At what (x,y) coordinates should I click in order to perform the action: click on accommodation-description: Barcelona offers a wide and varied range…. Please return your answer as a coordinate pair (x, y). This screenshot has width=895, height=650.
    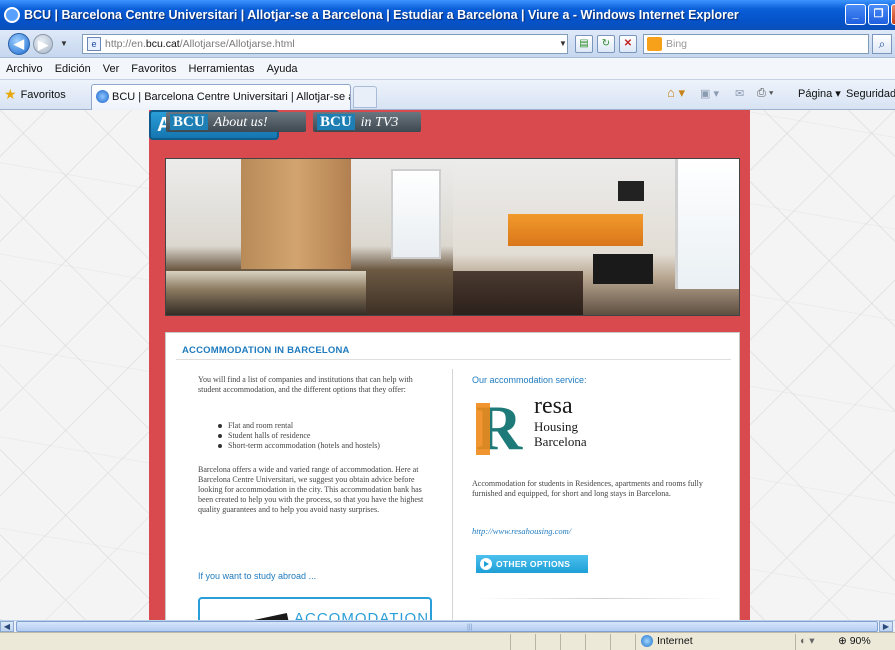
    Looking at the image, I should click on (311, 489).